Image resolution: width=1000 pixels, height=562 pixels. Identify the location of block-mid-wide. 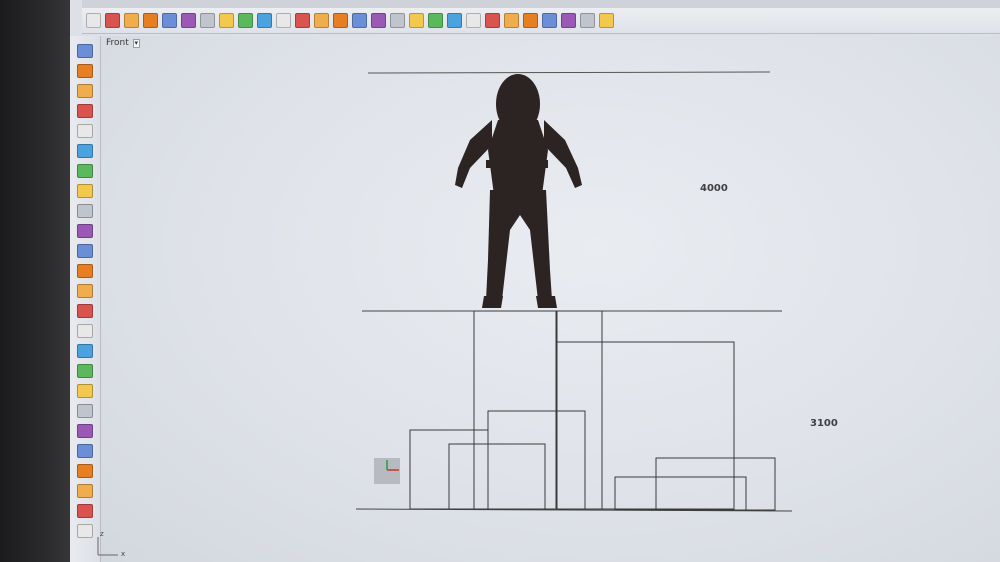
(645, 425).